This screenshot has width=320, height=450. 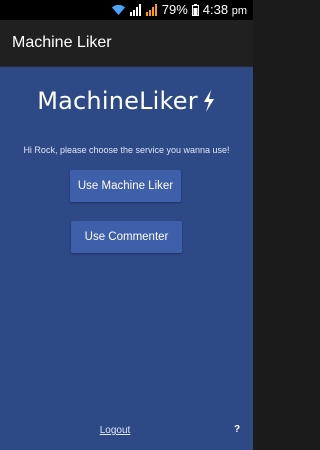 What do you see at coordinates (125, 186) in the screenshot?
I see `use-machine-liker-button: Use Machine Liker` at bounding box center [125, 186].